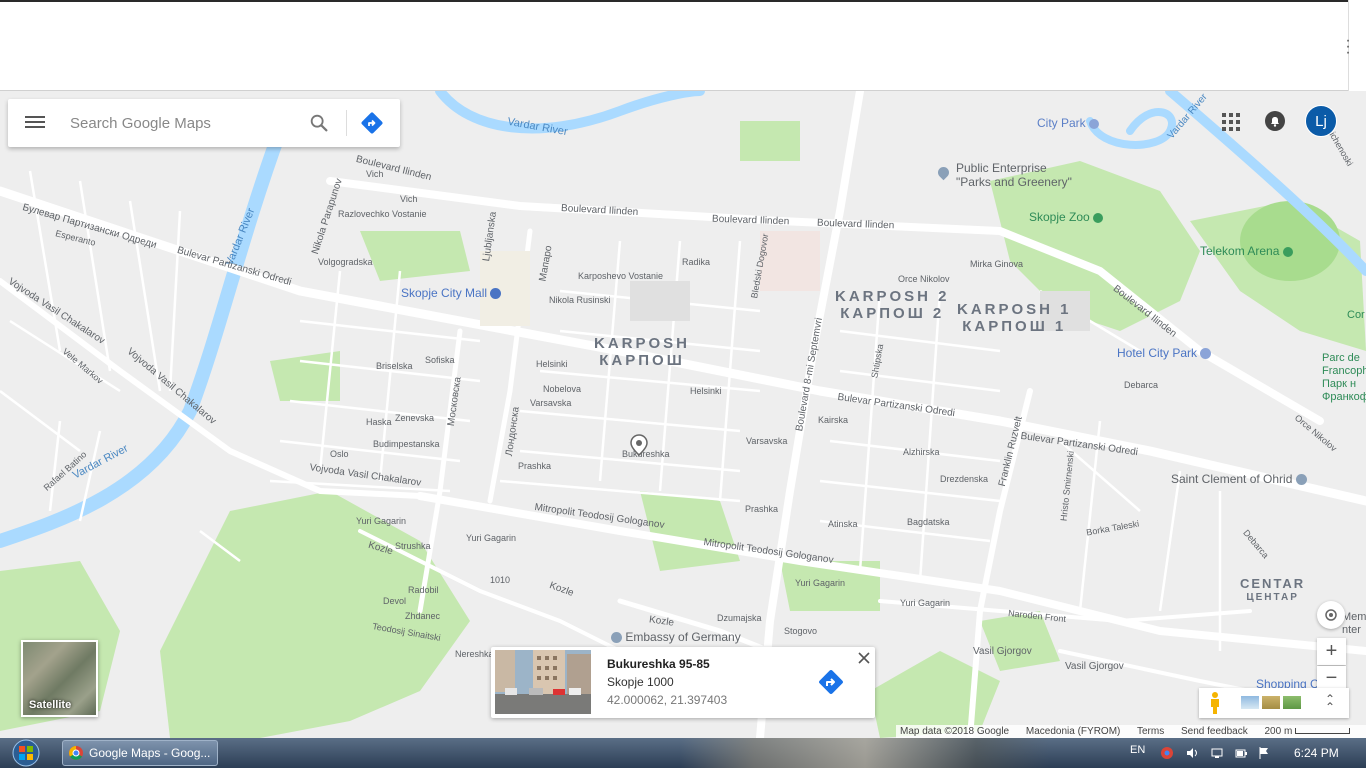 This screenshot has height=768, width=1366. I want to click on district-label-karposh: KARPOSH КАРПОШ, so click(642, 352).